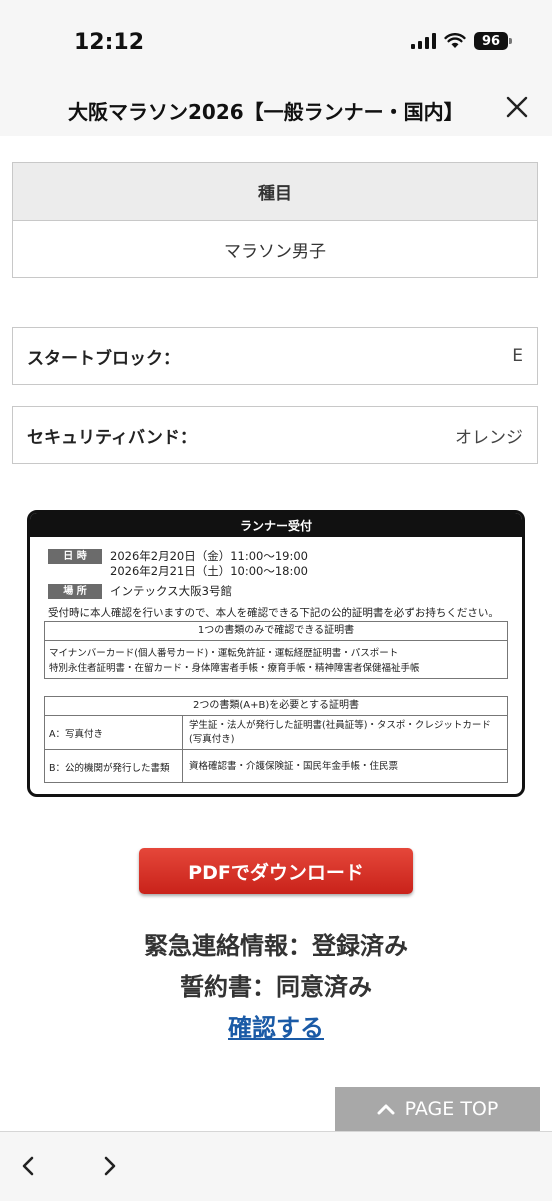 Image resolution: width=552 pixels, height=1201 pixels. I want to click on status-icons: 96, so click(461, 41).